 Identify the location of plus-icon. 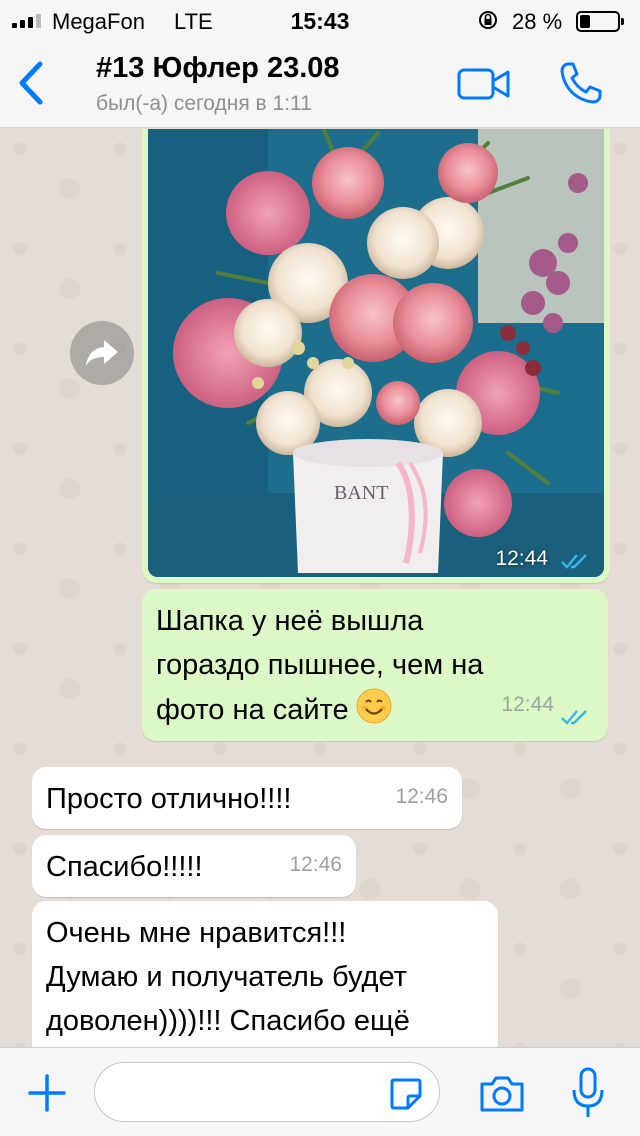
(47, 1093).